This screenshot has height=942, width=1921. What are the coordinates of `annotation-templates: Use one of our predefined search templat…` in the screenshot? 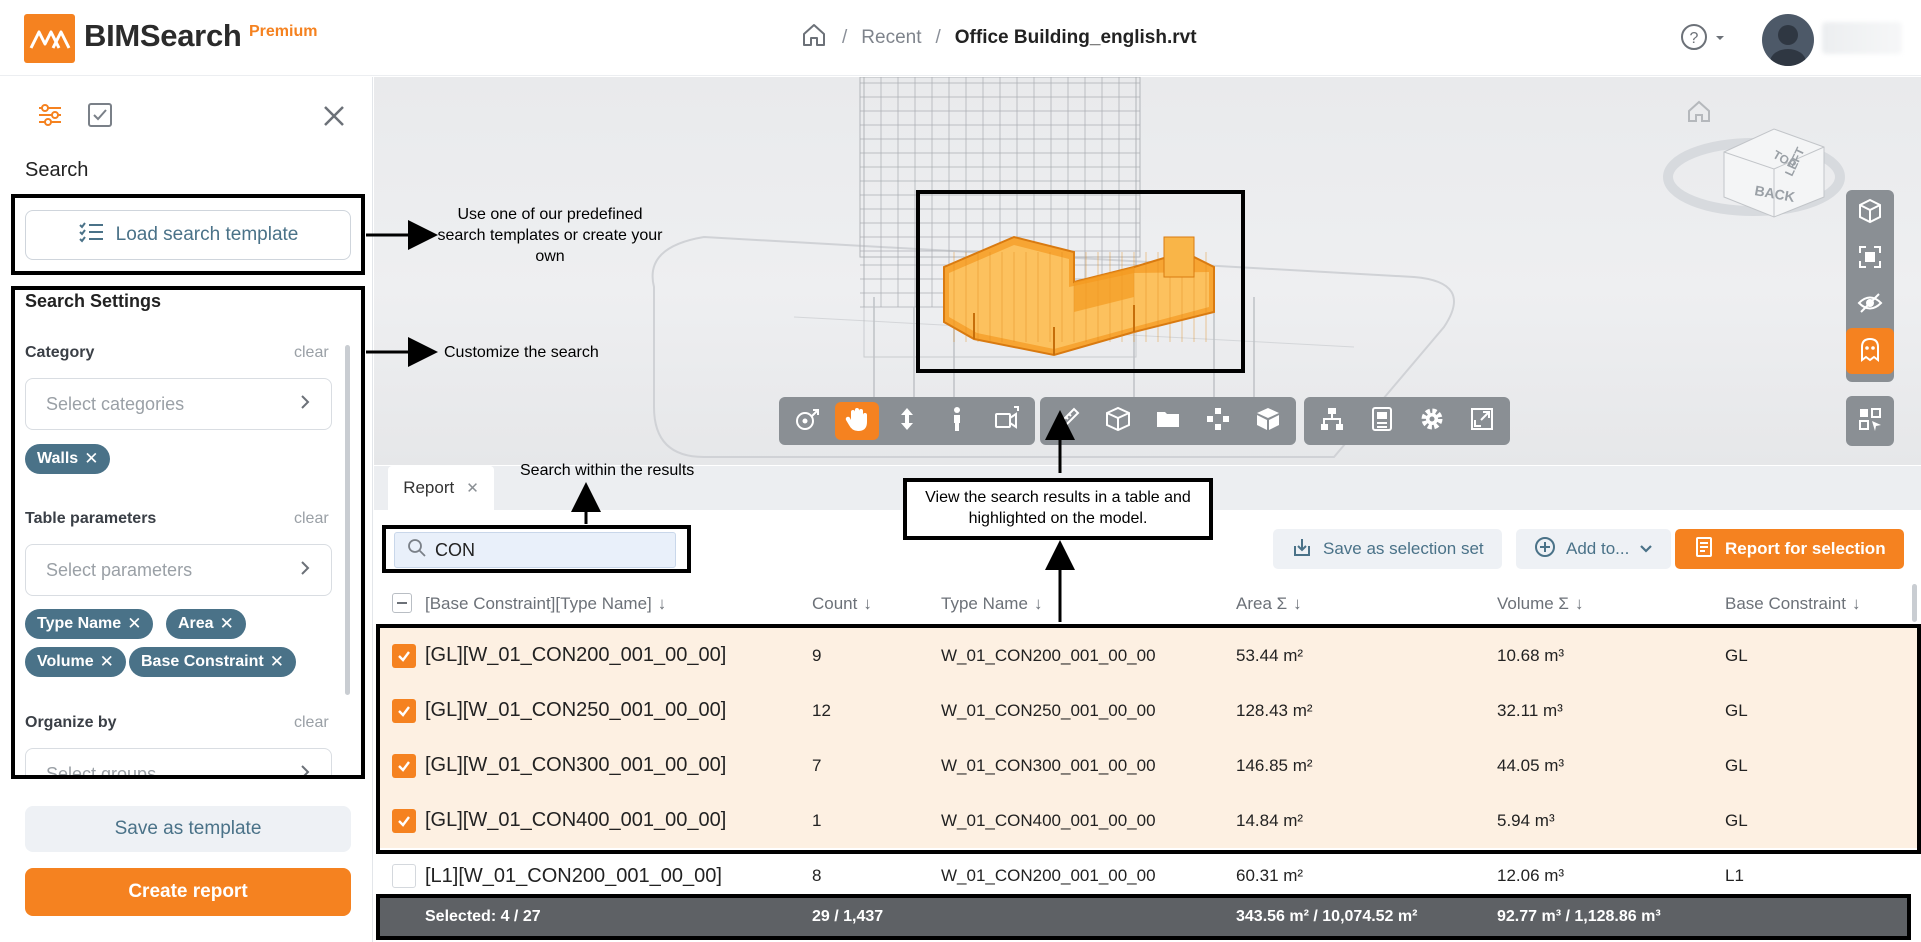 It's located at (550, 235).